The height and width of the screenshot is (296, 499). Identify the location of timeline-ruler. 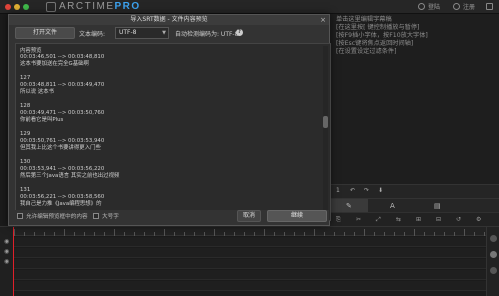
(250, 231).